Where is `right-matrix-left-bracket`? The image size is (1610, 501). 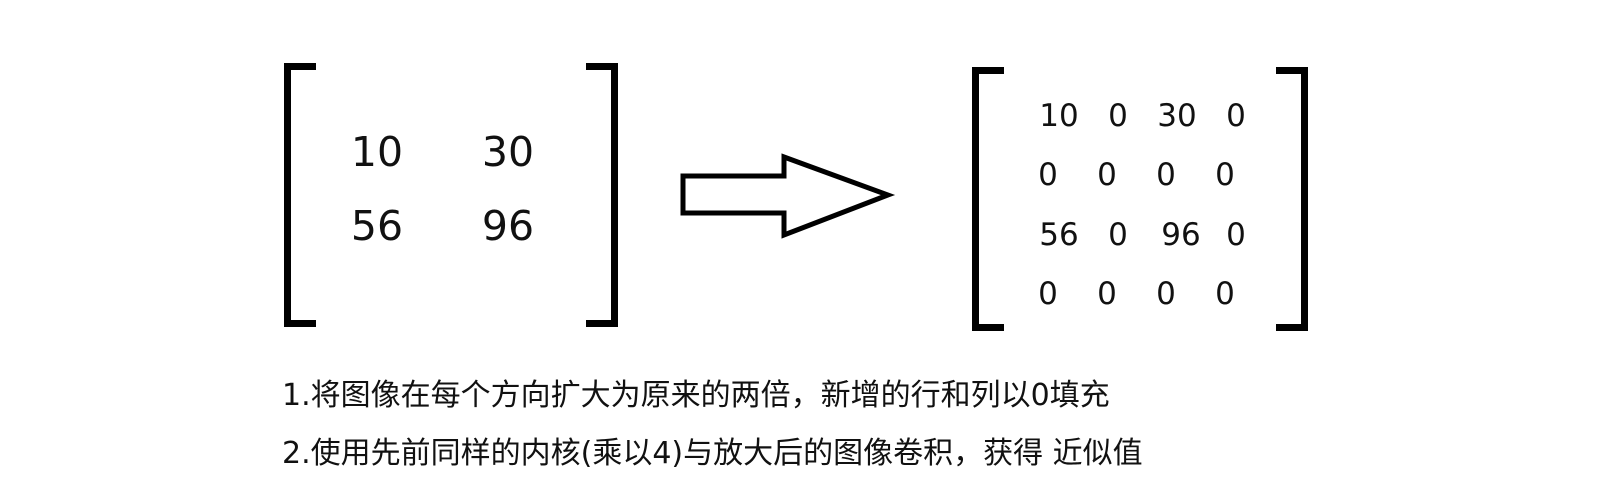
right-matrix-left-bracket is located at coordinates (988, 199).